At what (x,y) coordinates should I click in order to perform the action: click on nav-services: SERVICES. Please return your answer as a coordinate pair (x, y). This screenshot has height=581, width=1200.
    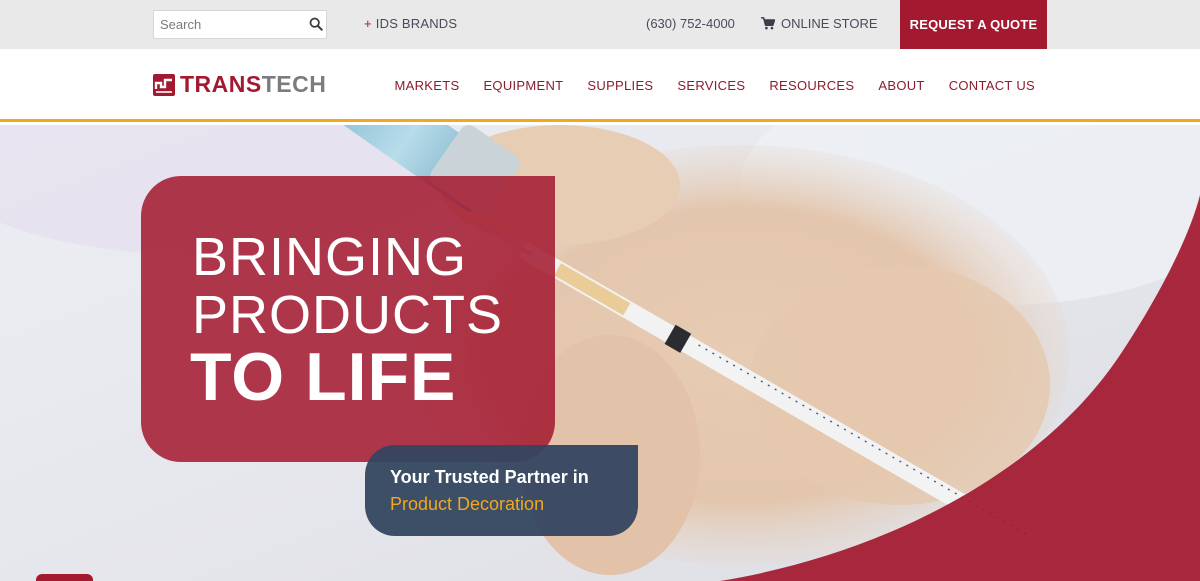
    Looking at the image, I should click on (711, 85).